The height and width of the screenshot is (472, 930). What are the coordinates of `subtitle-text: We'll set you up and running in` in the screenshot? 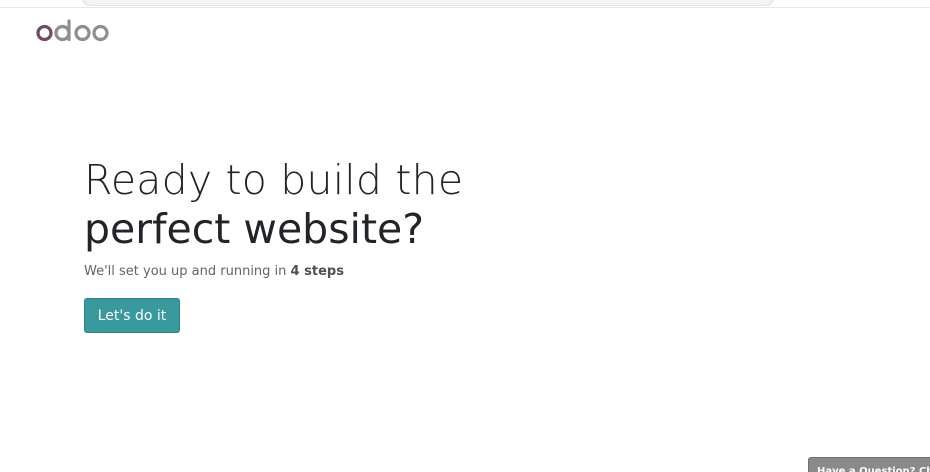 It's located at (187, 271).